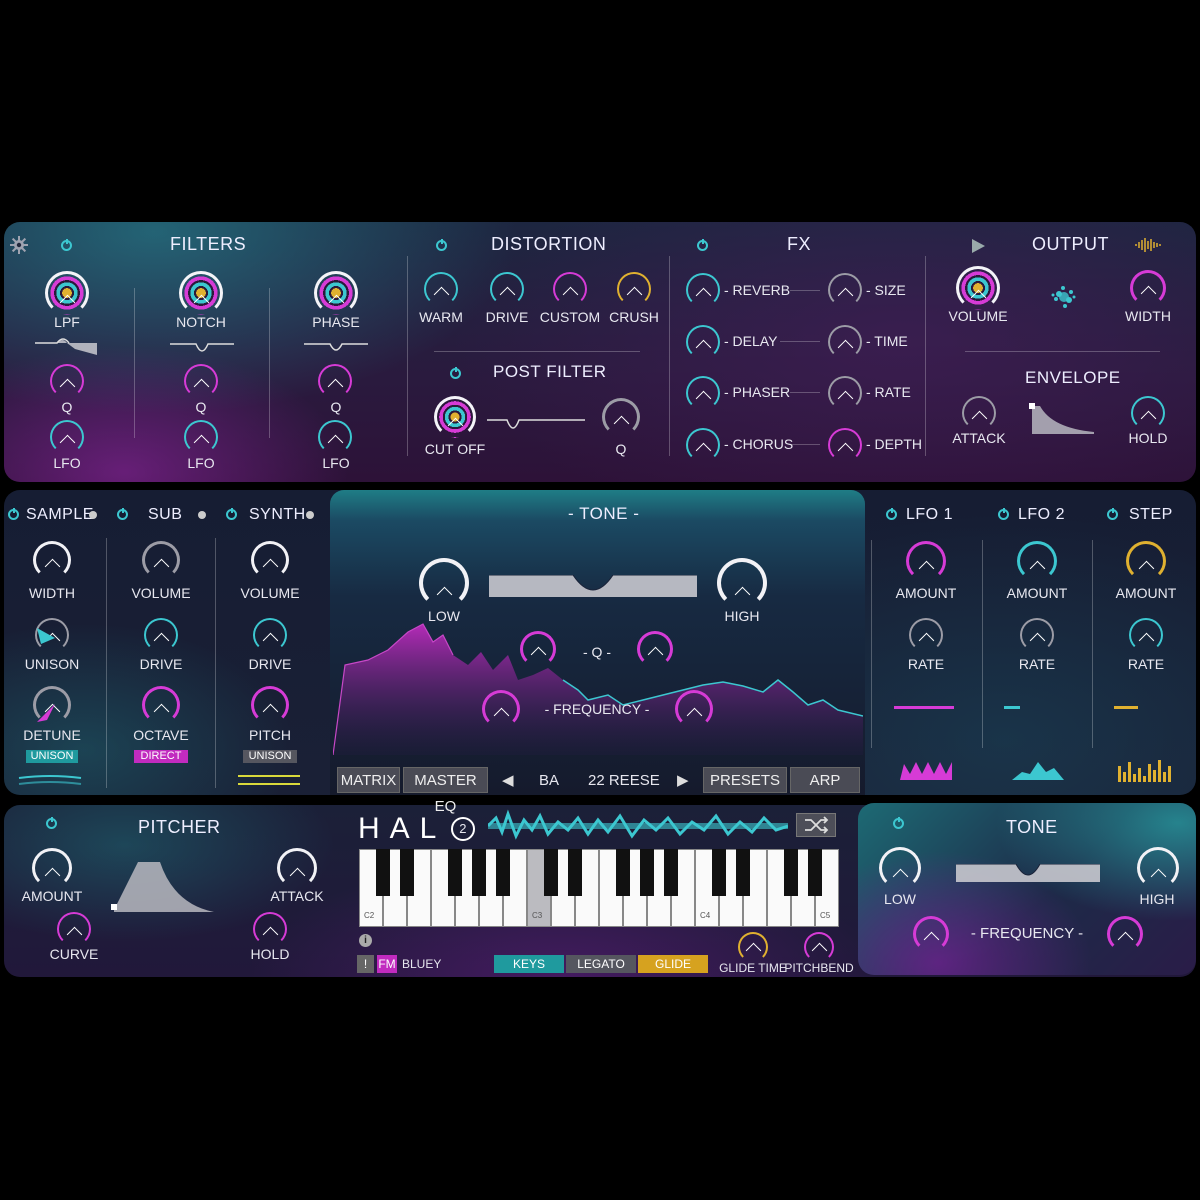 The image size is (1200, 1200). What do you see at coordinates (297, 868) in the screenshot?
I see `pitcher-attack-knob` at bounding box center [297, 868].